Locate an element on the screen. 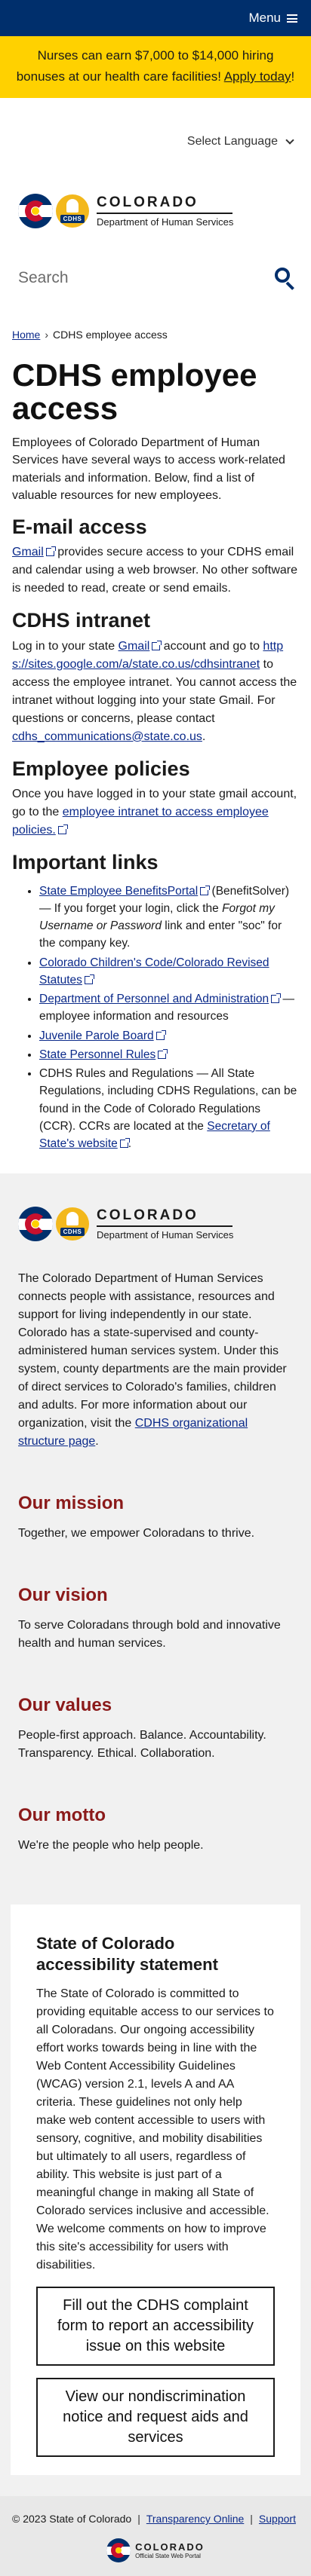 This screenshot has width=311, height=2576. portal-subtitle: Official State Web Portal is located at coordinates (168, 2556).